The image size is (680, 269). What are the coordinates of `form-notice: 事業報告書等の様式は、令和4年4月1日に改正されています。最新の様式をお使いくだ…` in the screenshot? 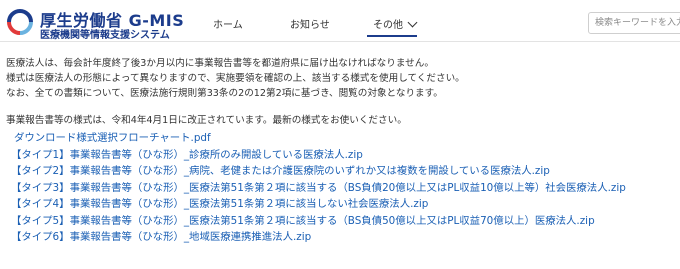 It's located at (206, 120).